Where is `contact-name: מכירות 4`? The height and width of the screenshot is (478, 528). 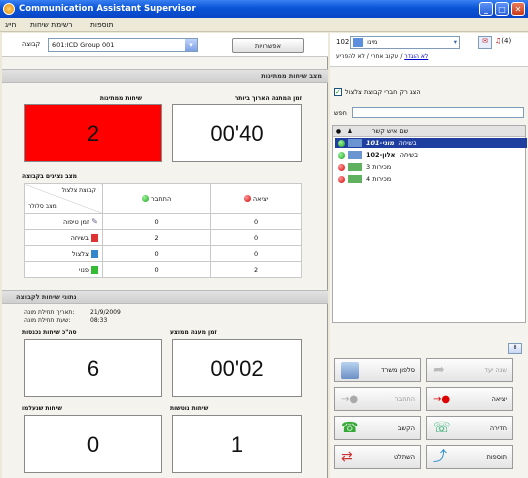
contact-name: מכירות 4 is located at coordinates (379, 179).